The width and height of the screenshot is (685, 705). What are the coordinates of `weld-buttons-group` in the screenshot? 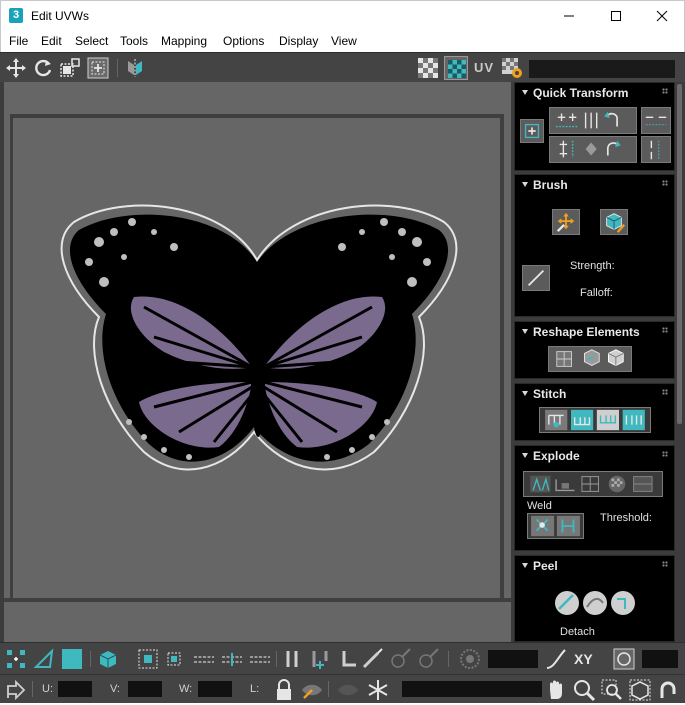 It's located at (555, 526).